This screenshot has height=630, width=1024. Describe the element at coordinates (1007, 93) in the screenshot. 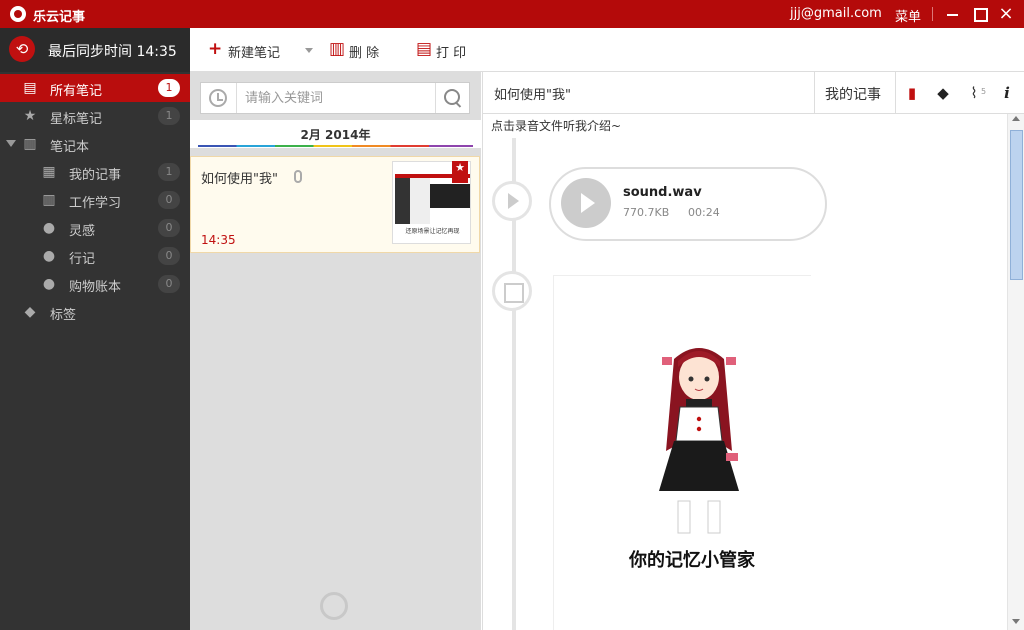

I see `info-icon: i` at that location.